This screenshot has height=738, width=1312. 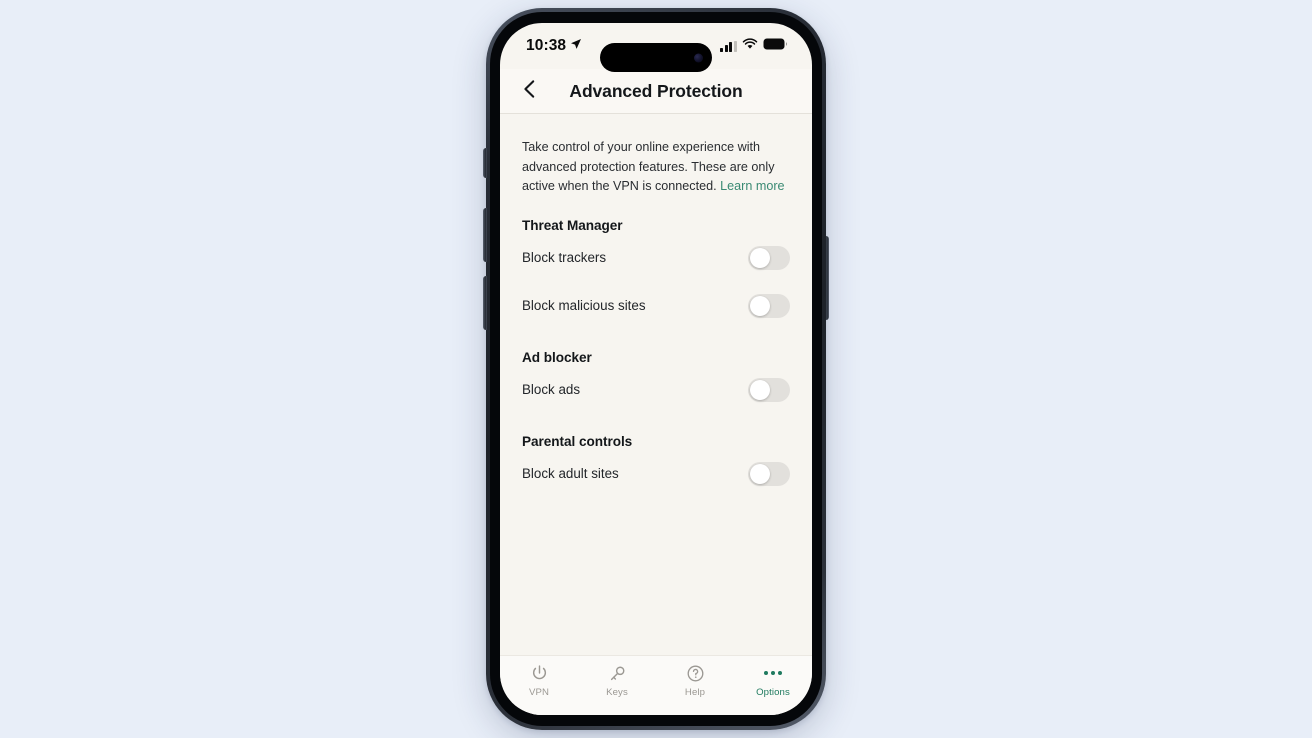 I want to click on setting-label-block-ads: Block ads, so click(x=551, y=390).